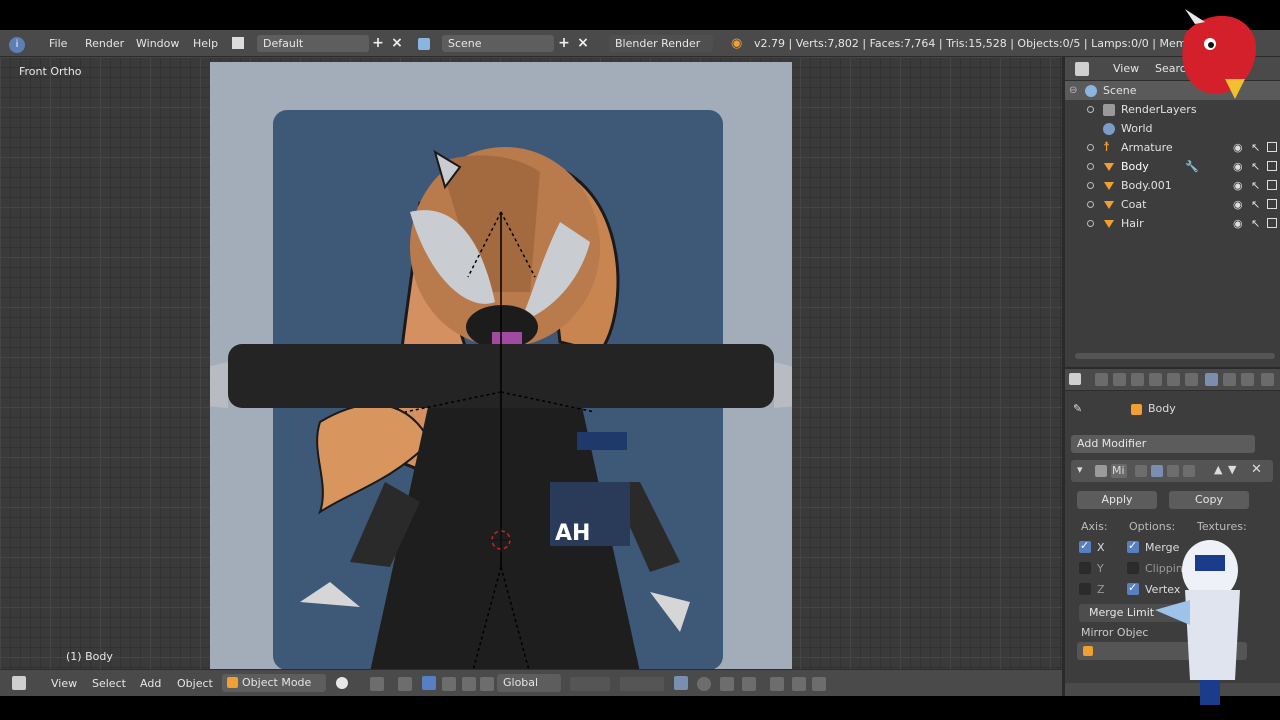 The image size is (1280, 720). Describe the element at coordinates (1085, 568) in the screenshot. I see `axis-y-checkbox` at that location.